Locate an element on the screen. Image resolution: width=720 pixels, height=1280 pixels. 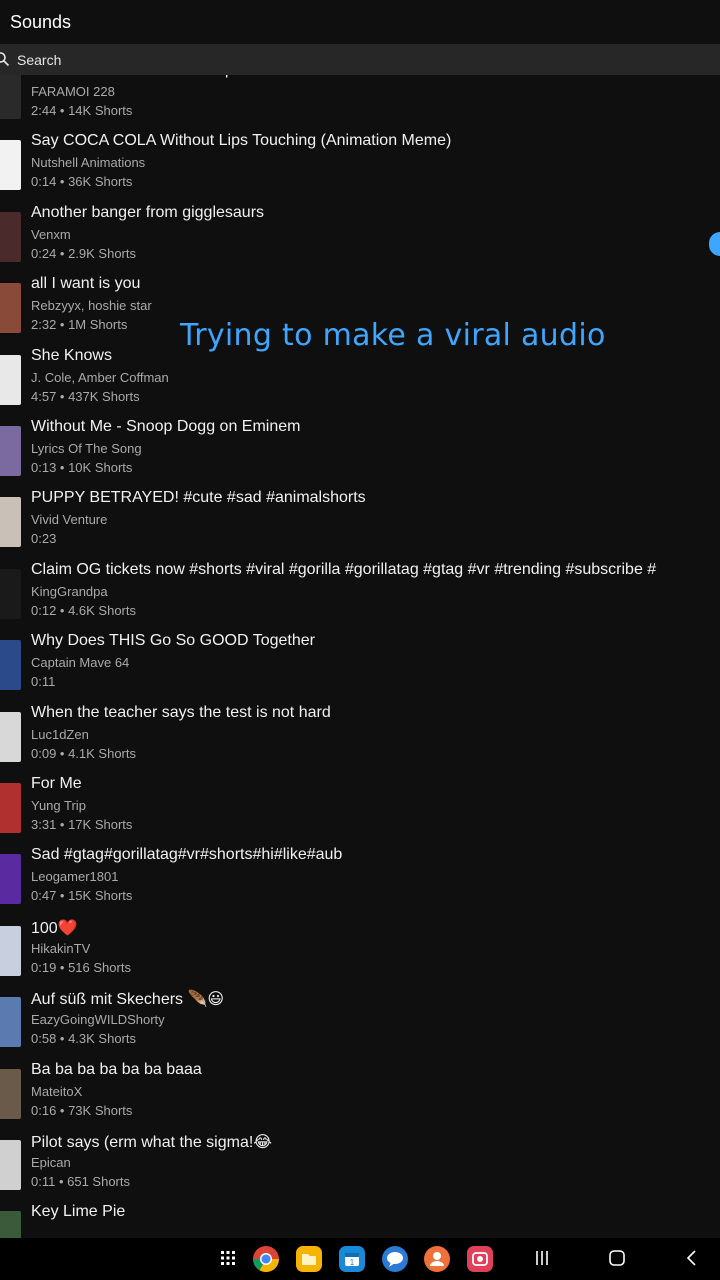
sound-artist: FARAMOI 228 is located at coordinates (73, 91).